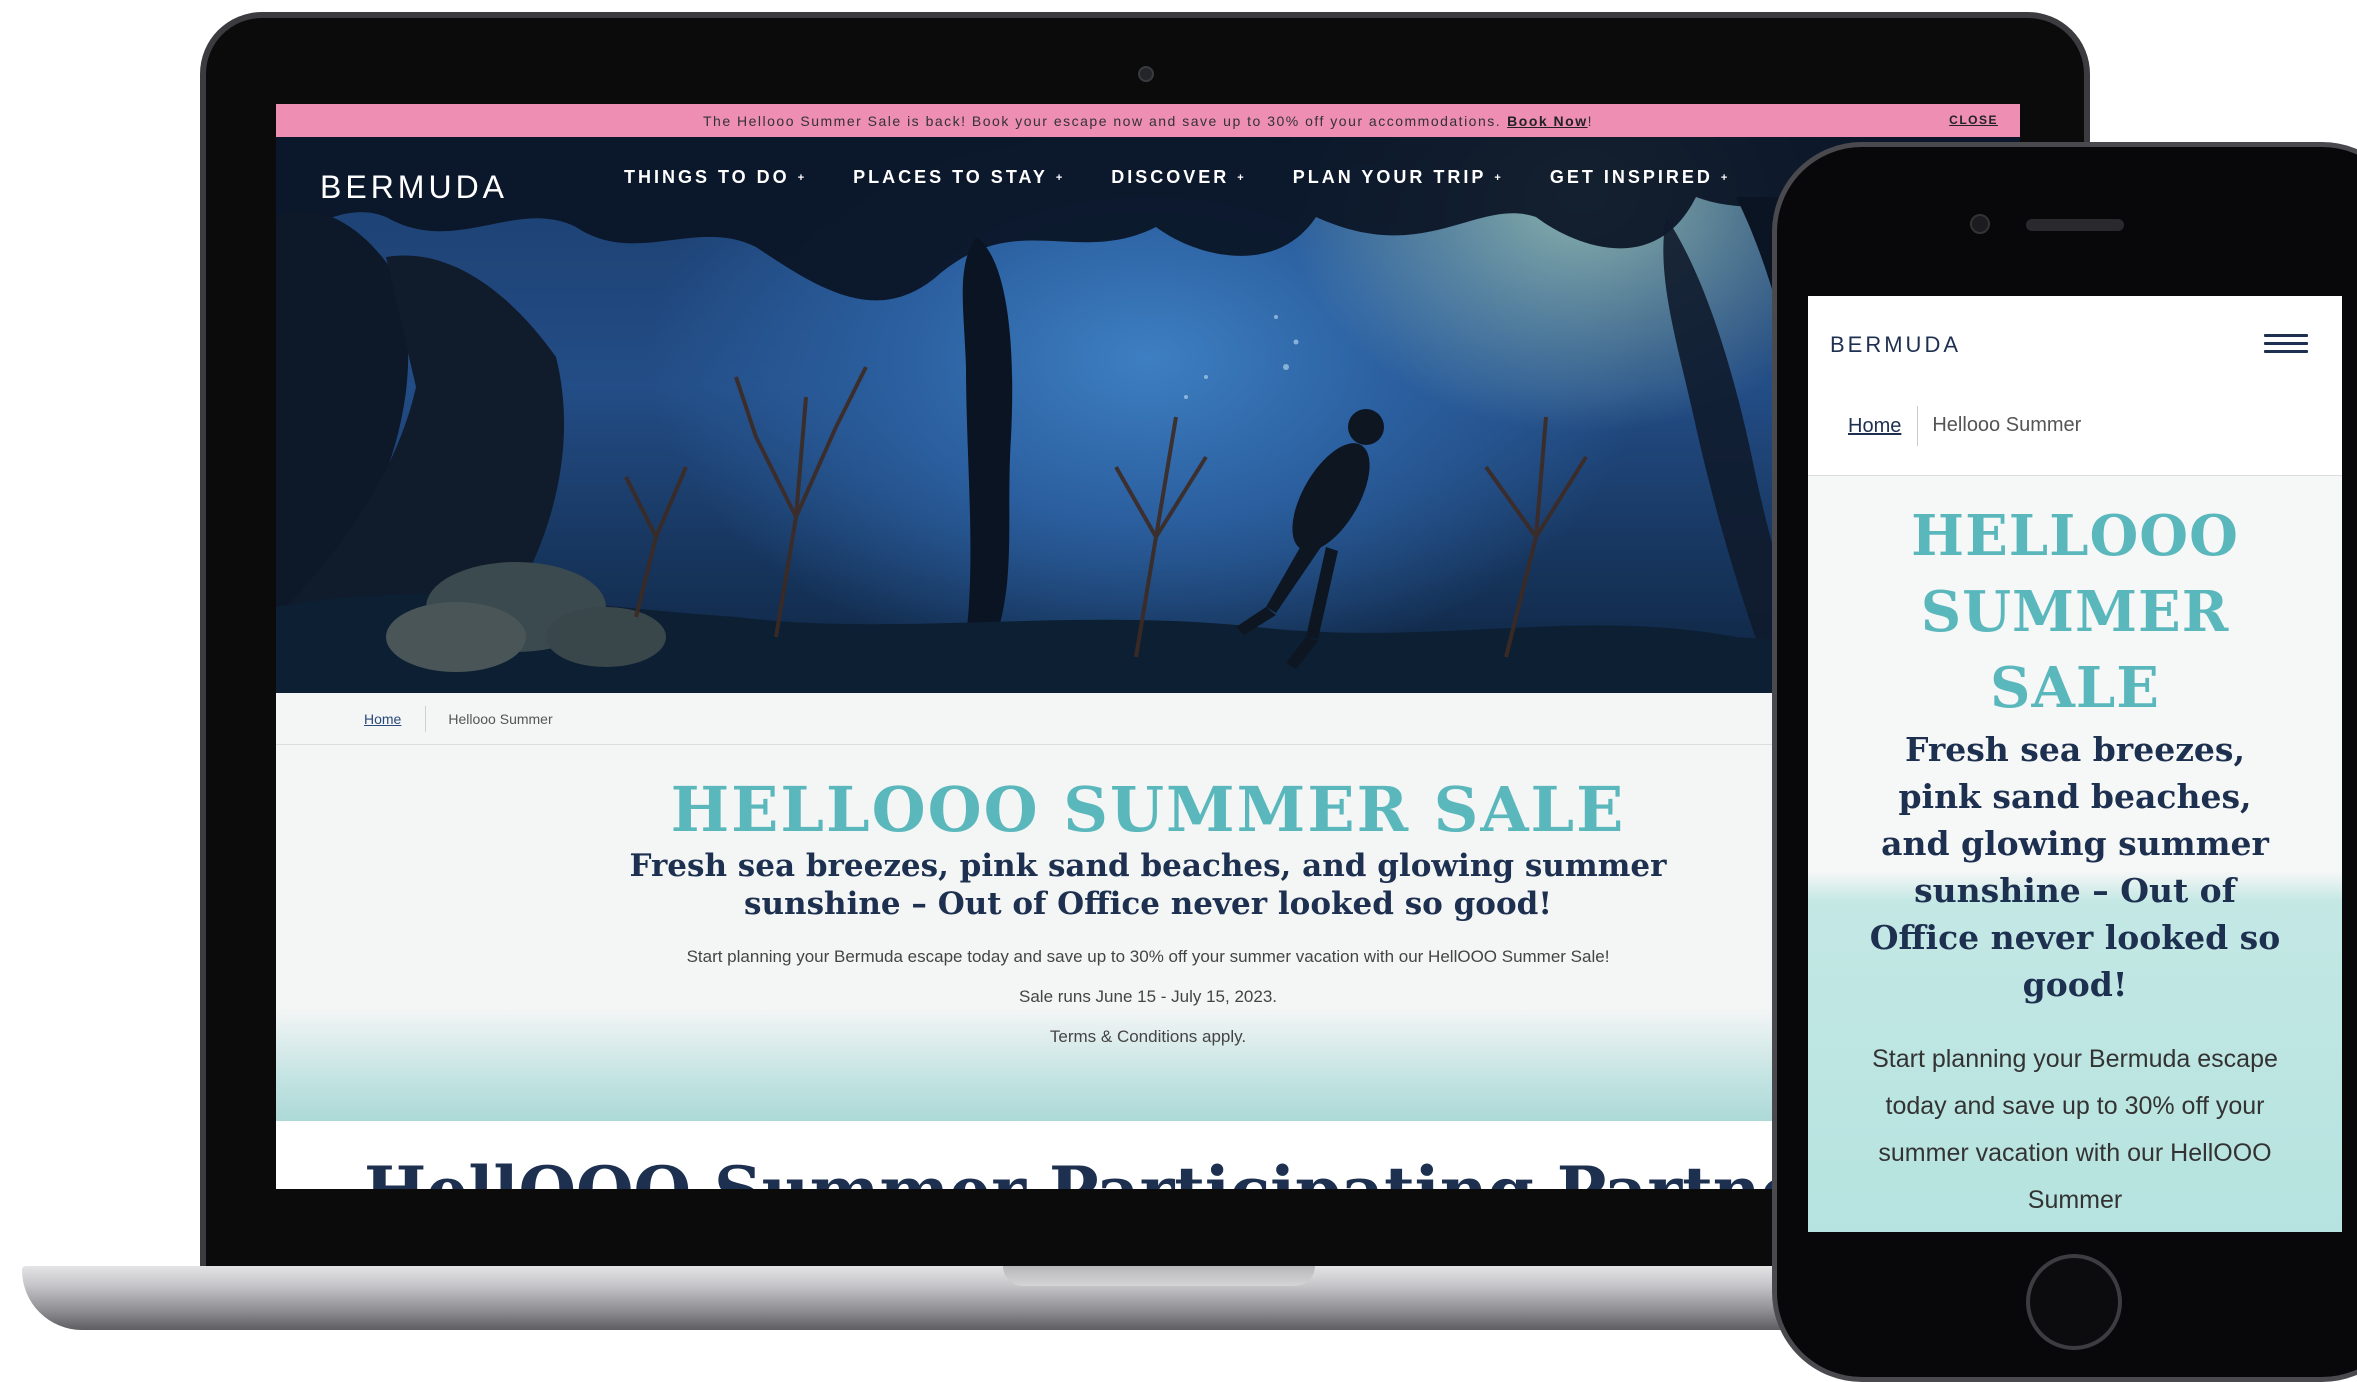 The image size is (2357, 1382). What do you see at coordinates (2075, 612) in the screenshot?
I see `mobile-page-title: HELLOOO SUMMER SALE` at bounding box center [2075, 612].